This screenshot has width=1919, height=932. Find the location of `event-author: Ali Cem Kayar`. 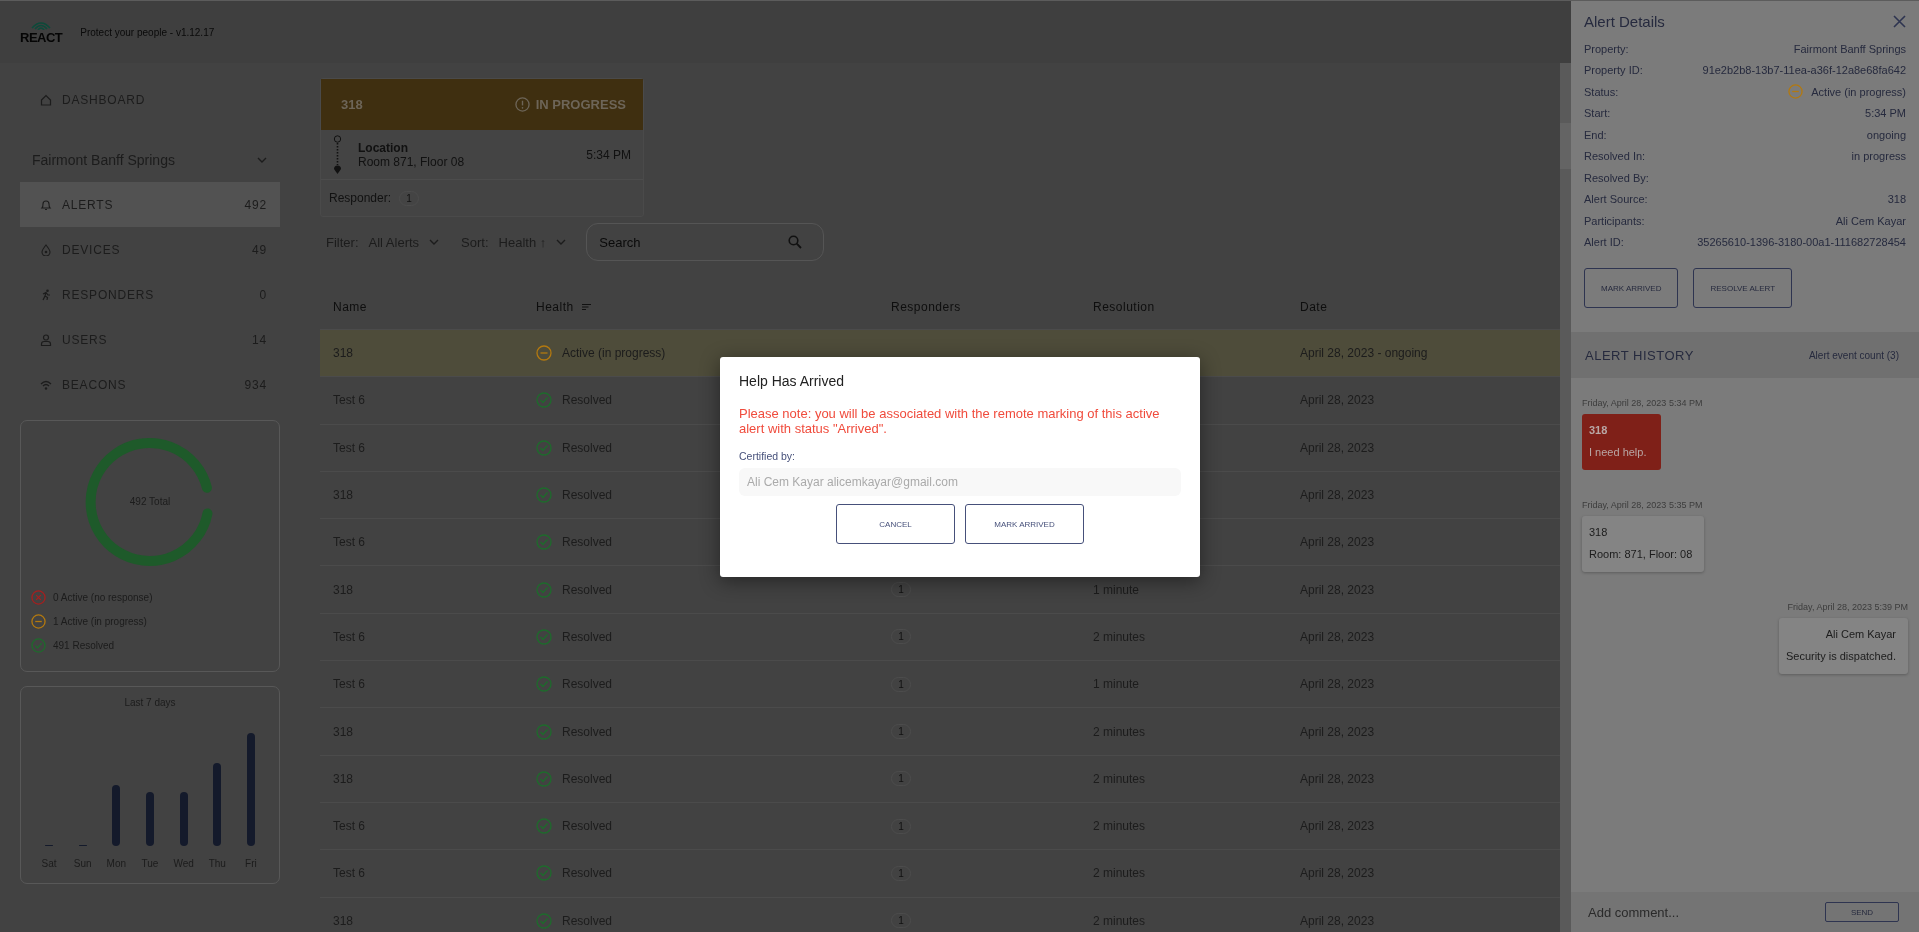

event-author: Ali Cem Kayar is located at coordinates (1860, 634).